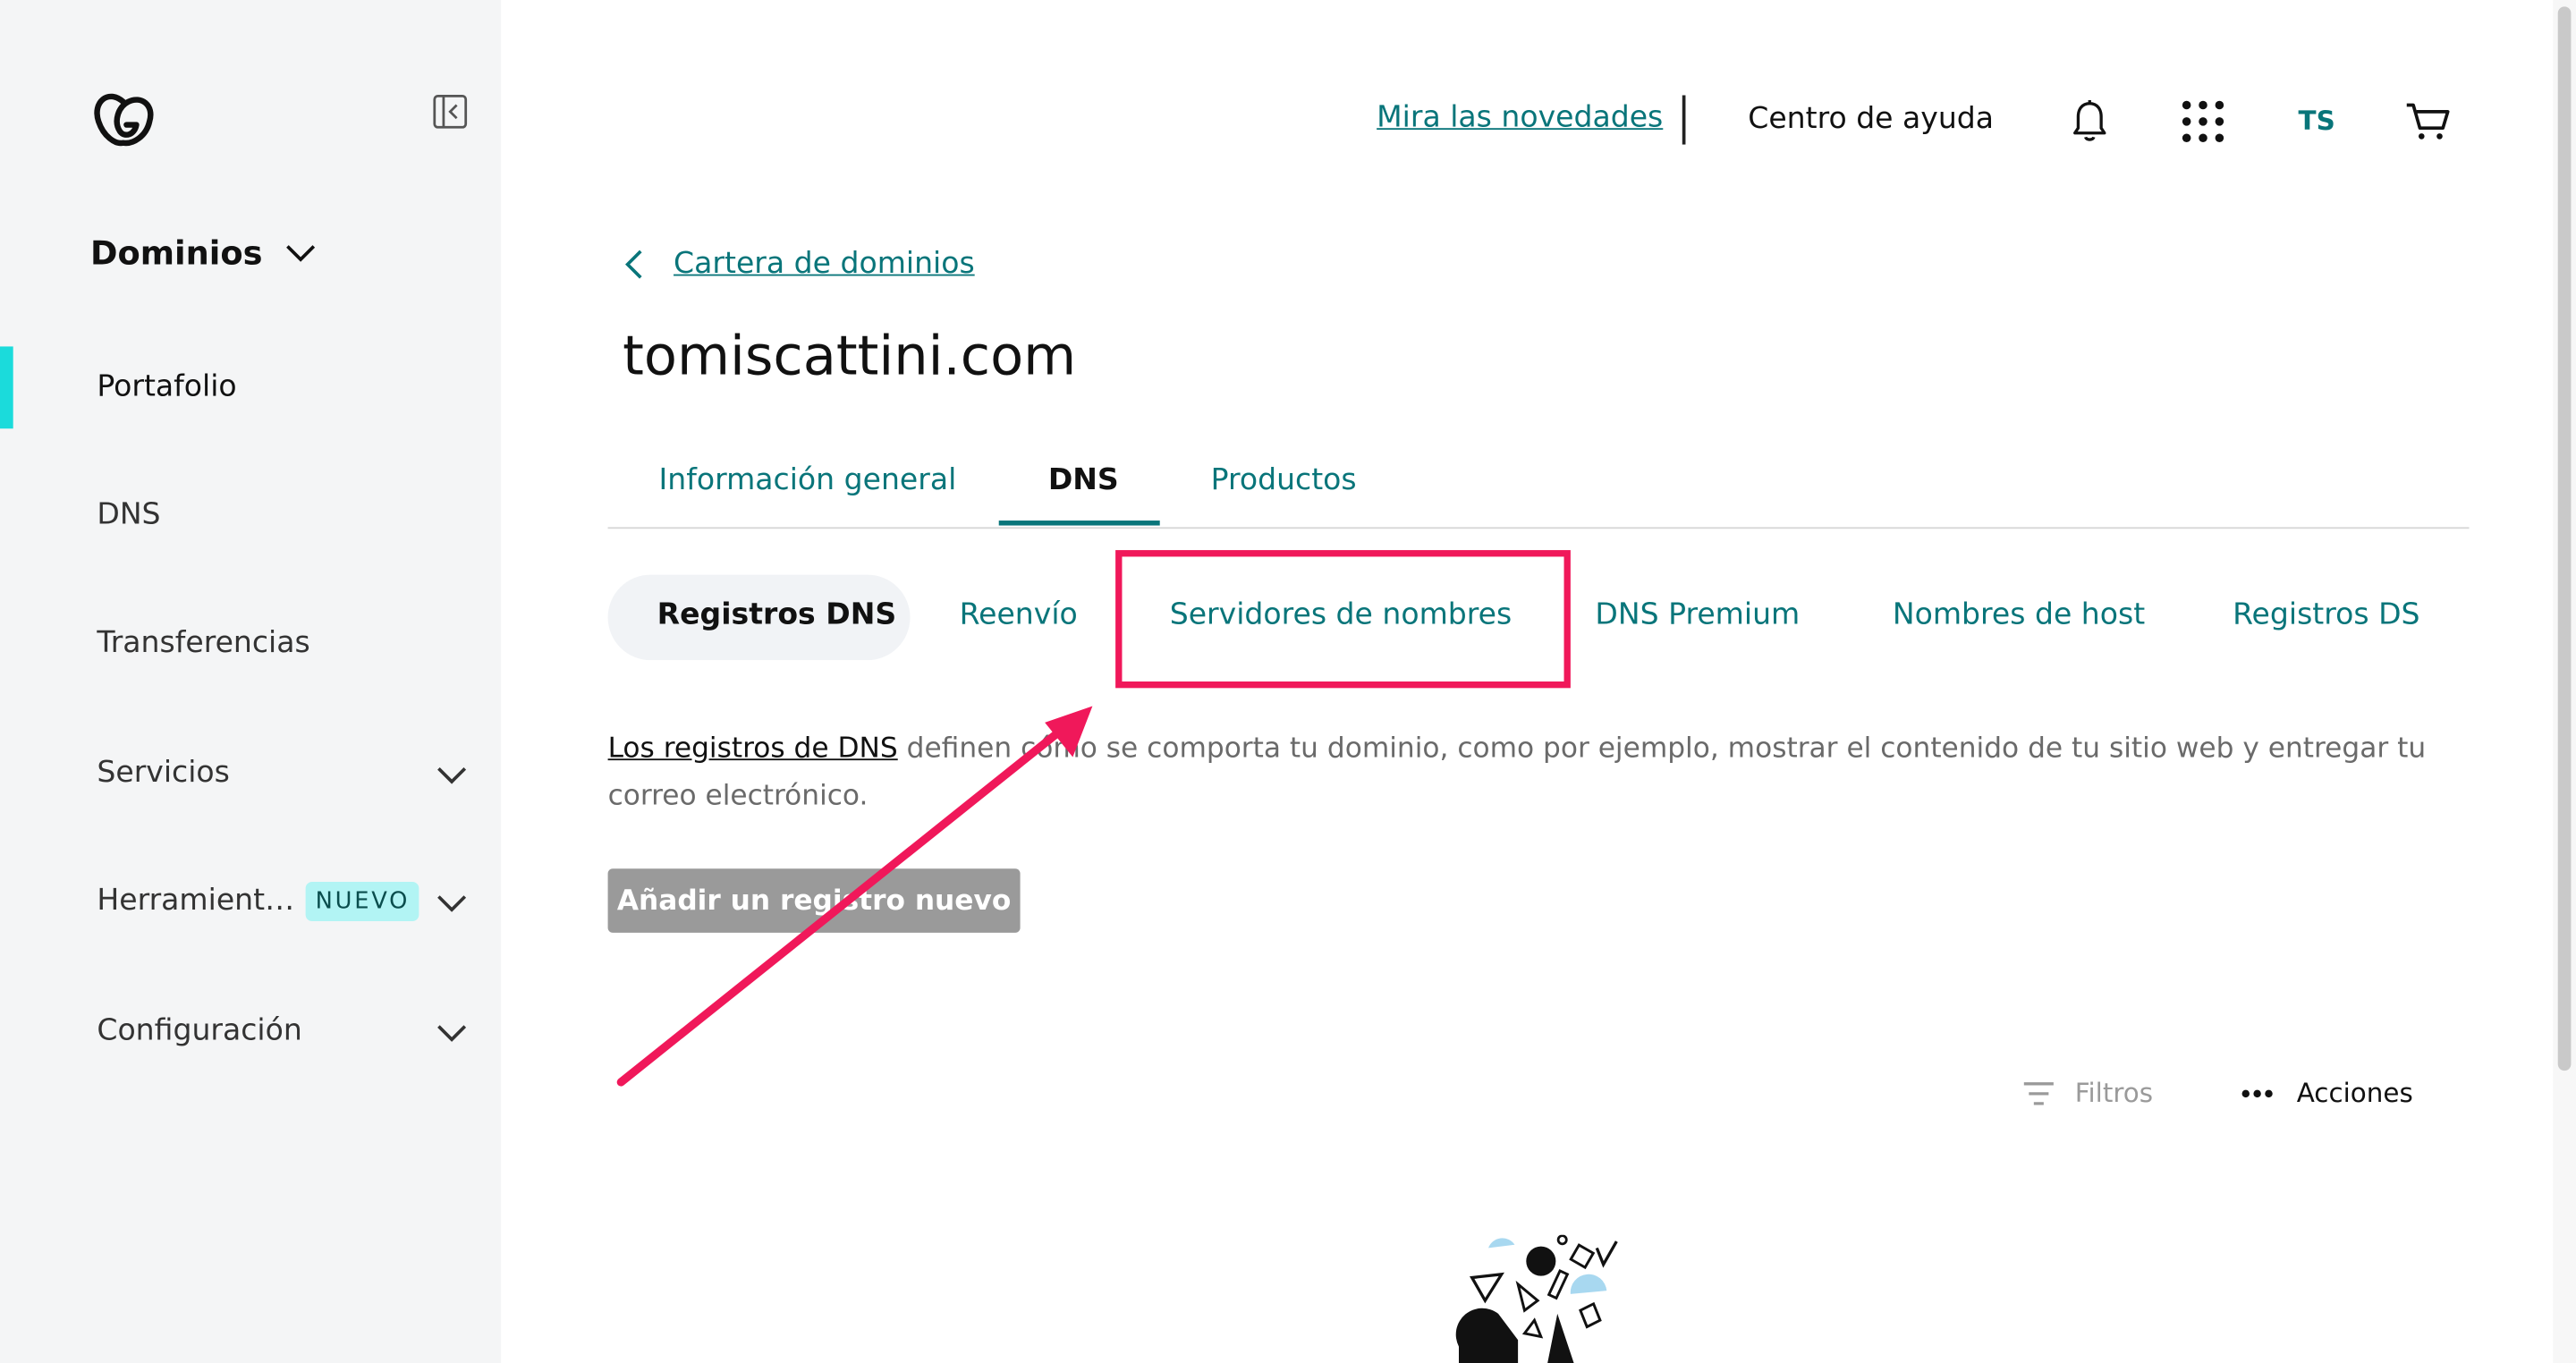  I want to click on filter-icon, so click(2038, 1093).